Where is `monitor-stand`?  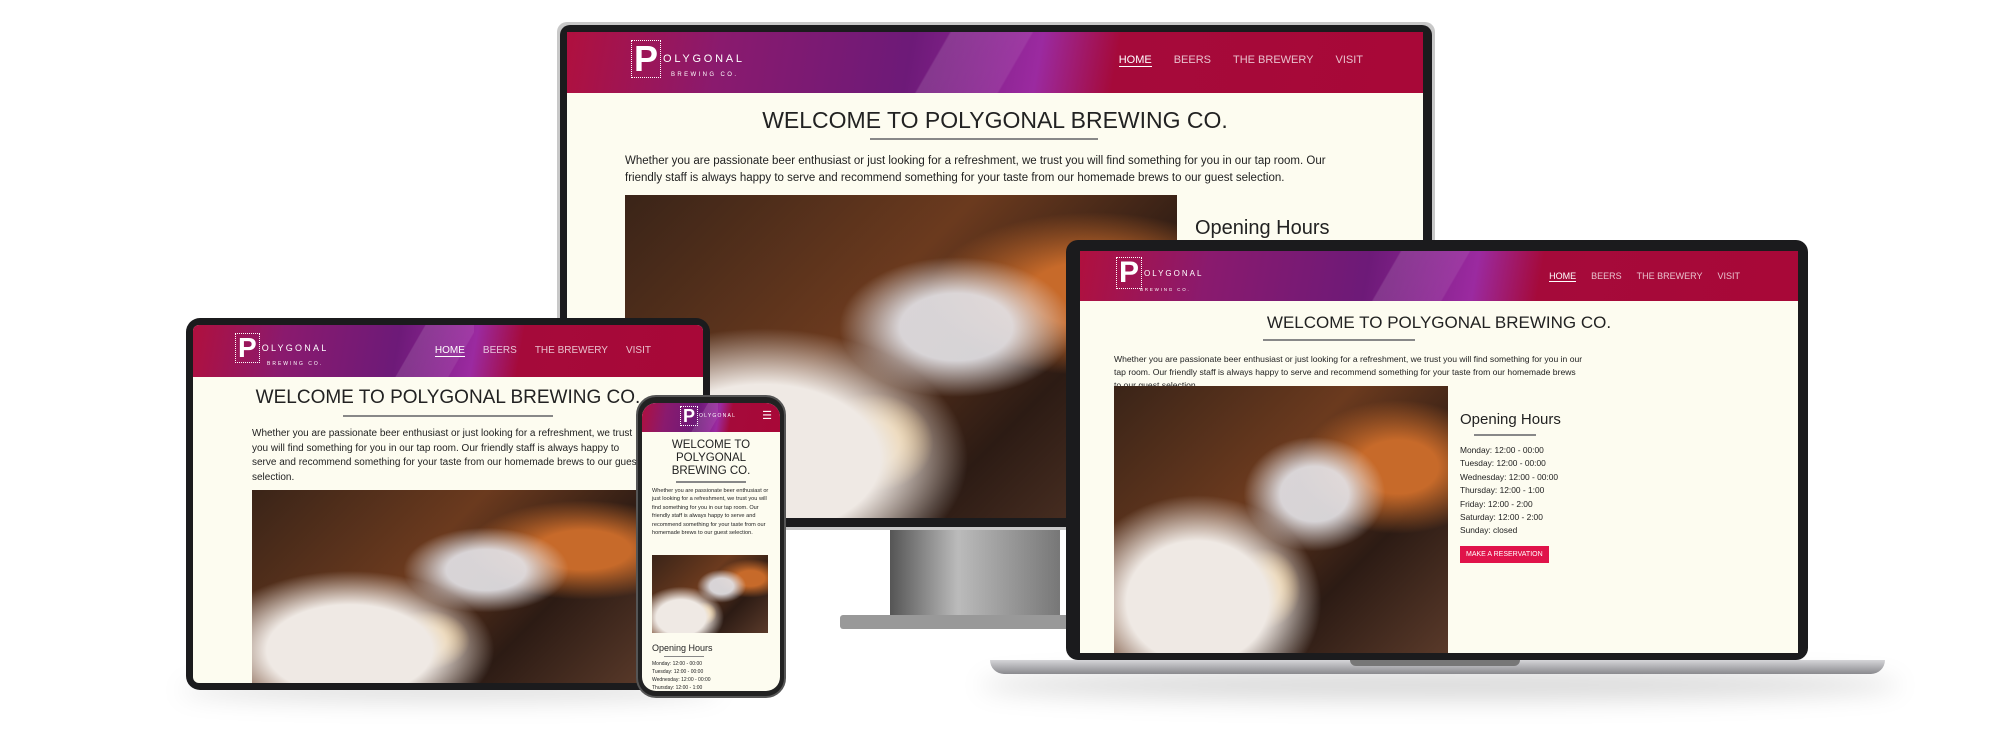
monitor-stand is located at coordinates (975, 570).